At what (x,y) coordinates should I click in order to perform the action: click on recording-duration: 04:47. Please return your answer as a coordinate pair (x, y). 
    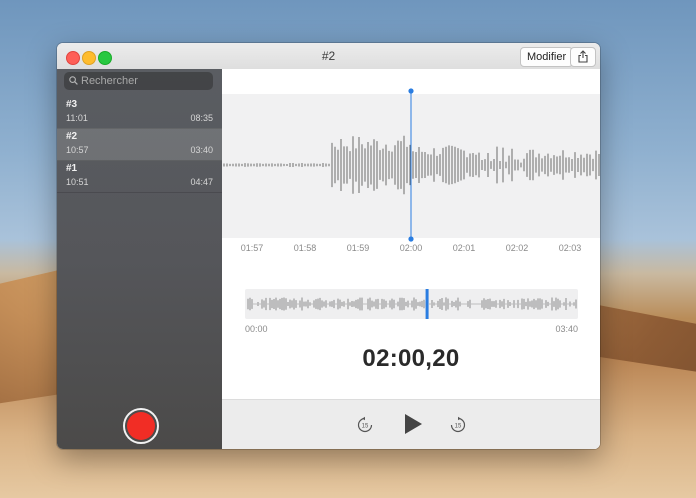
    Looking at the image, I should click on (201, 182).